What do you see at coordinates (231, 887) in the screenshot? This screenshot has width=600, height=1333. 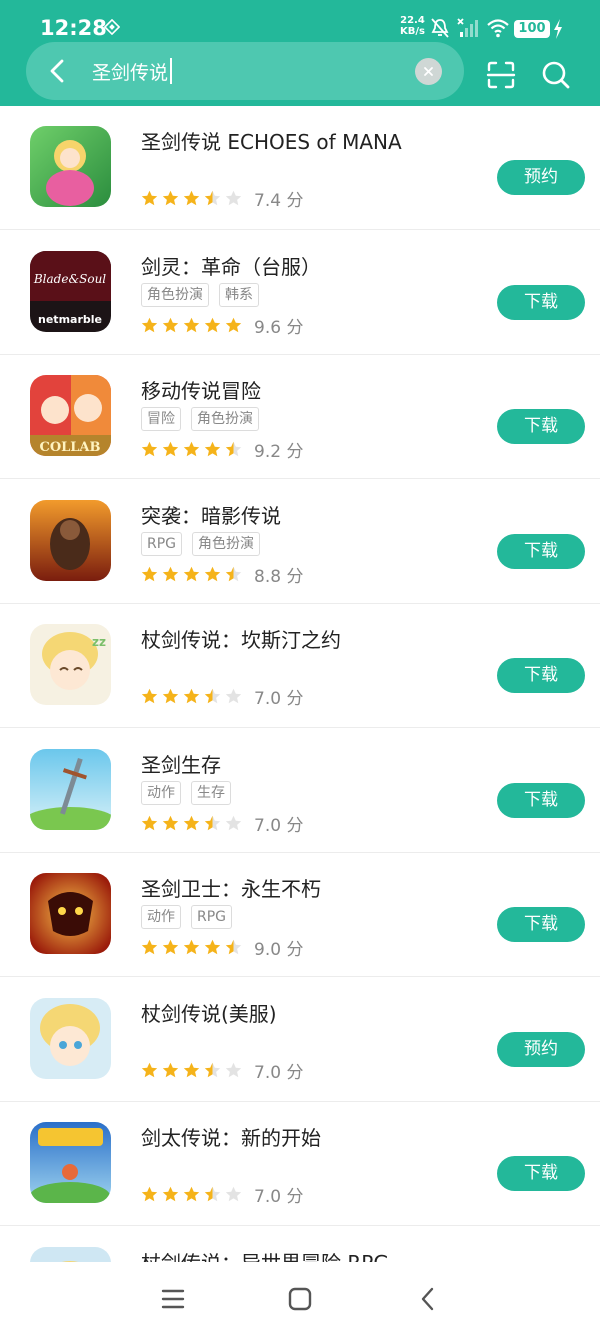 I see `app-name: 圣剑卫士：永生不朽` at bounding box center [231, 887].